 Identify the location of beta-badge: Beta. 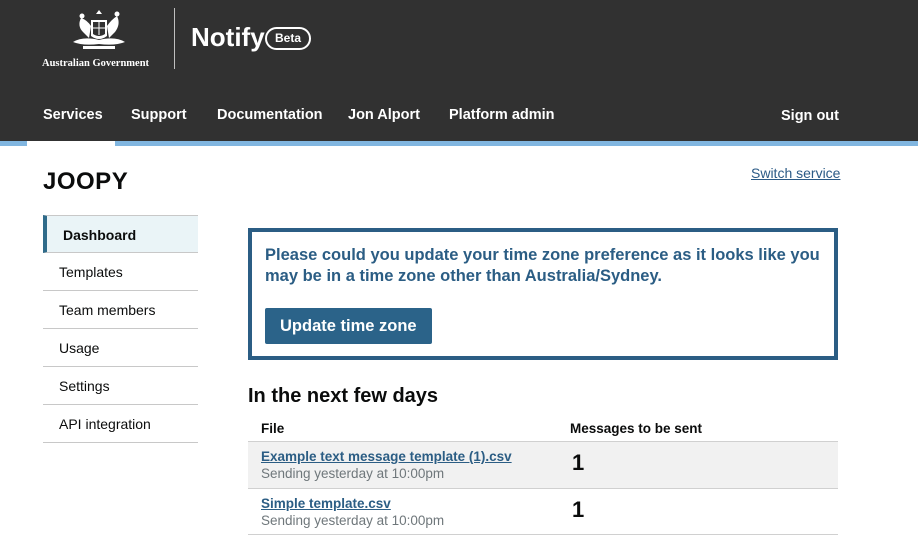
(288, 38).